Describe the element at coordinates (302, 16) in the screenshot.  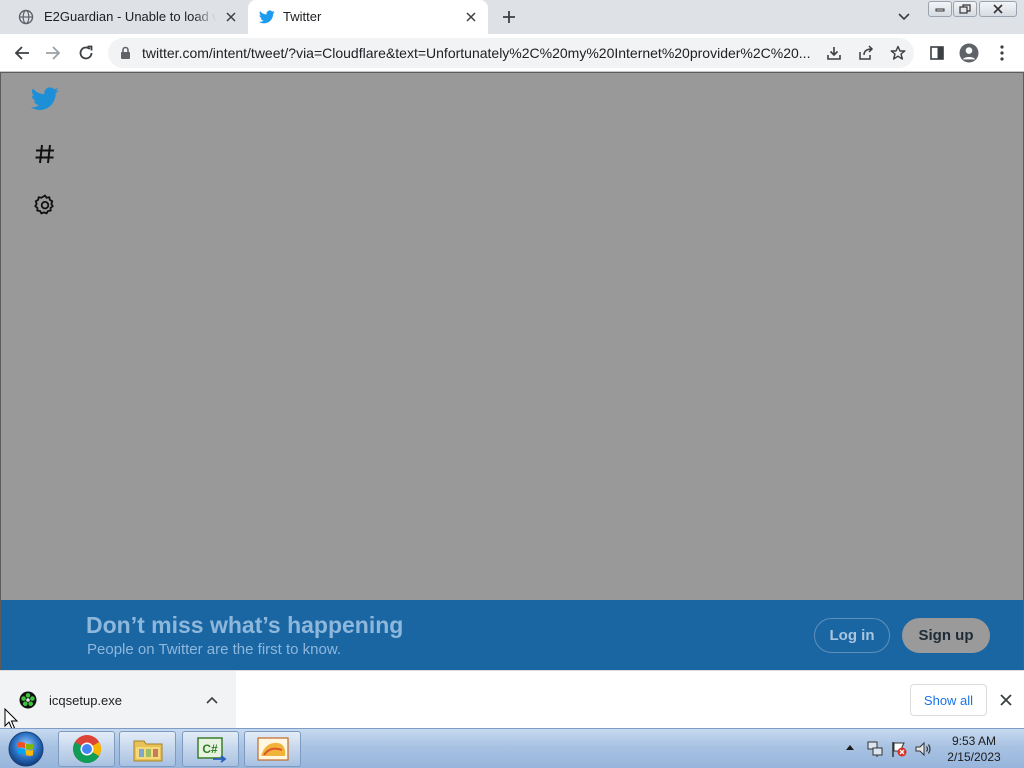
I see `tab-title: Twitter` at that location.